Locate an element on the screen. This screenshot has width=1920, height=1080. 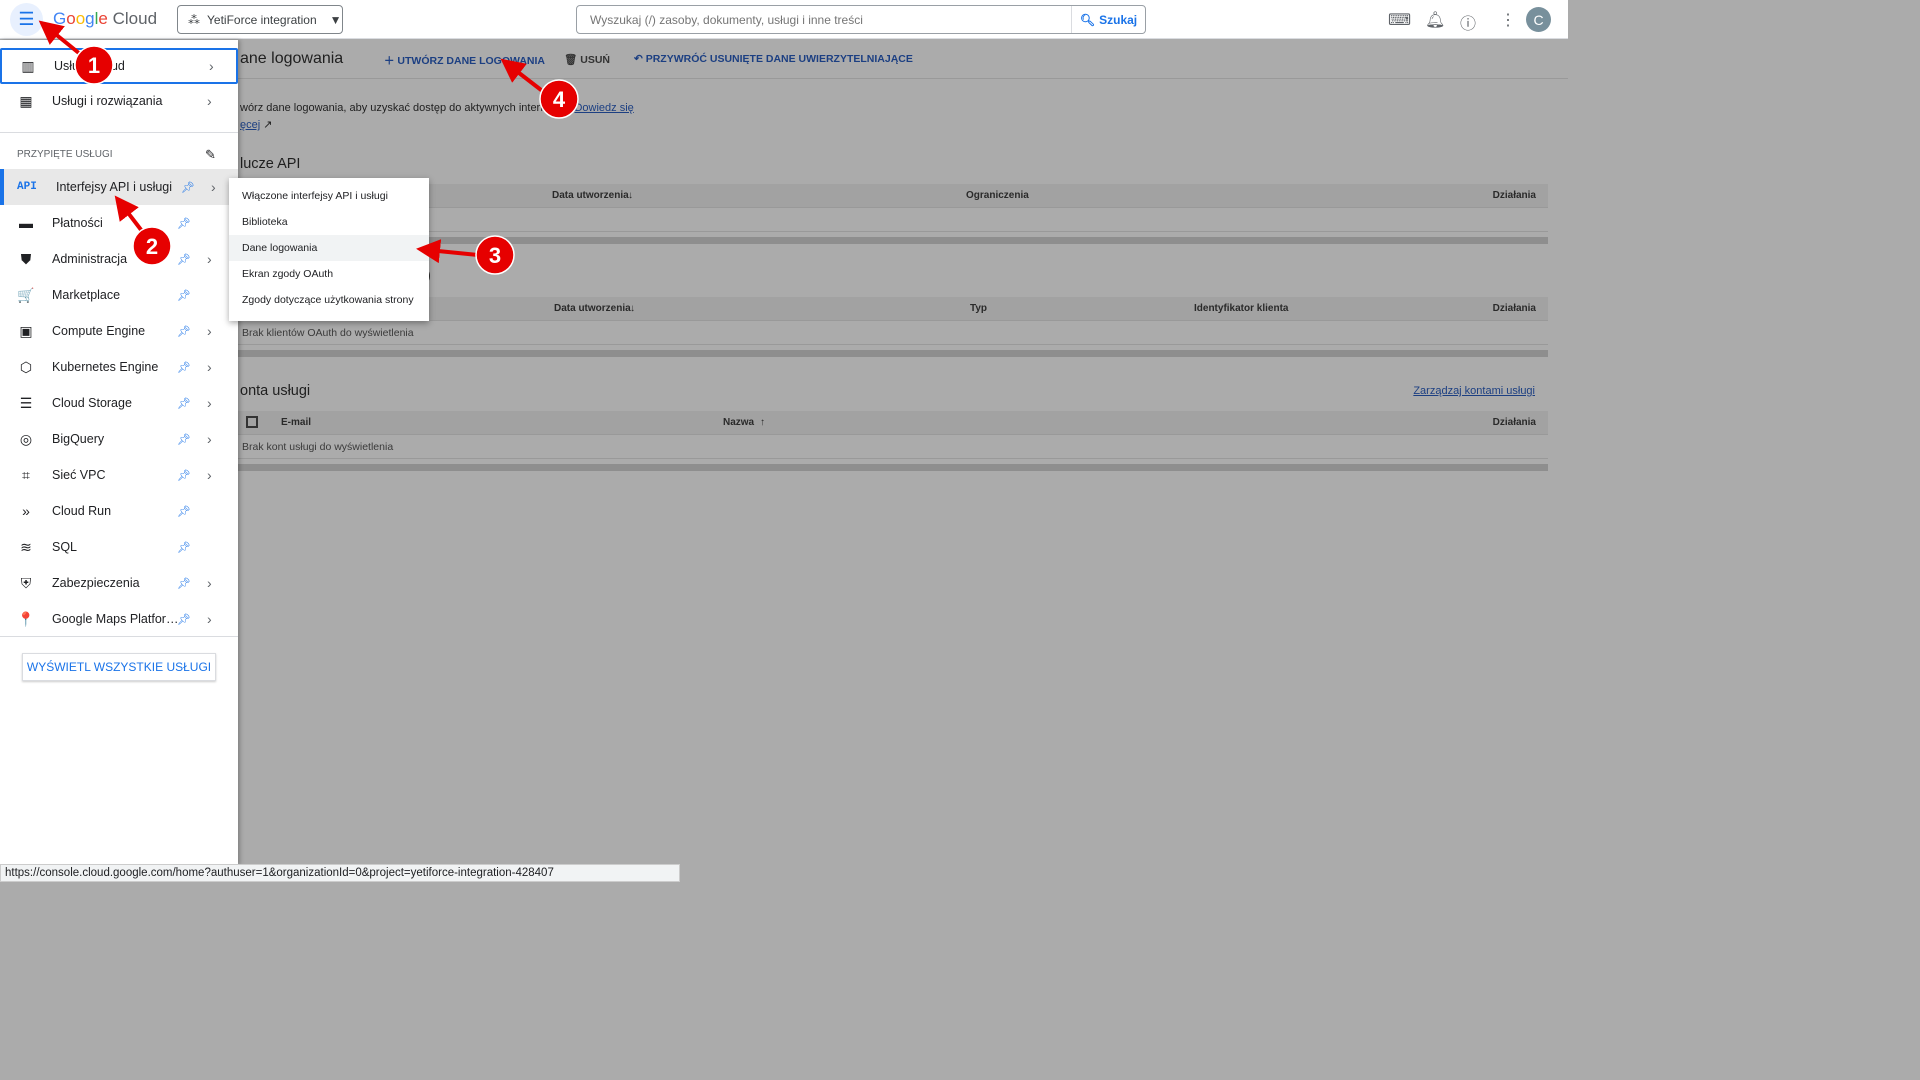
sidebar-item-solutions: ▦ Usługi i rozwiązania › is located at coordinates (119, 101).